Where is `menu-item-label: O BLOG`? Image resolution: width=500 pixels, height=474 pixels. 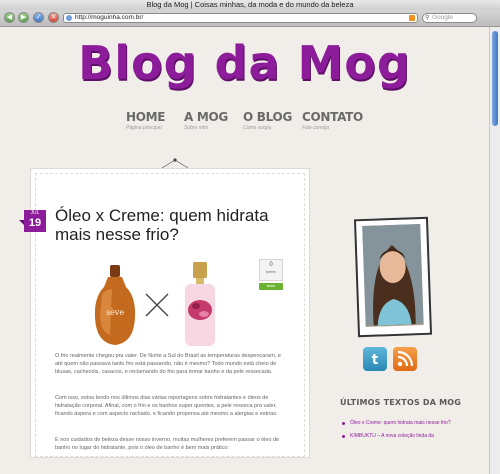
menu-item-label: O BLOG is located at coordinates (267, 117).